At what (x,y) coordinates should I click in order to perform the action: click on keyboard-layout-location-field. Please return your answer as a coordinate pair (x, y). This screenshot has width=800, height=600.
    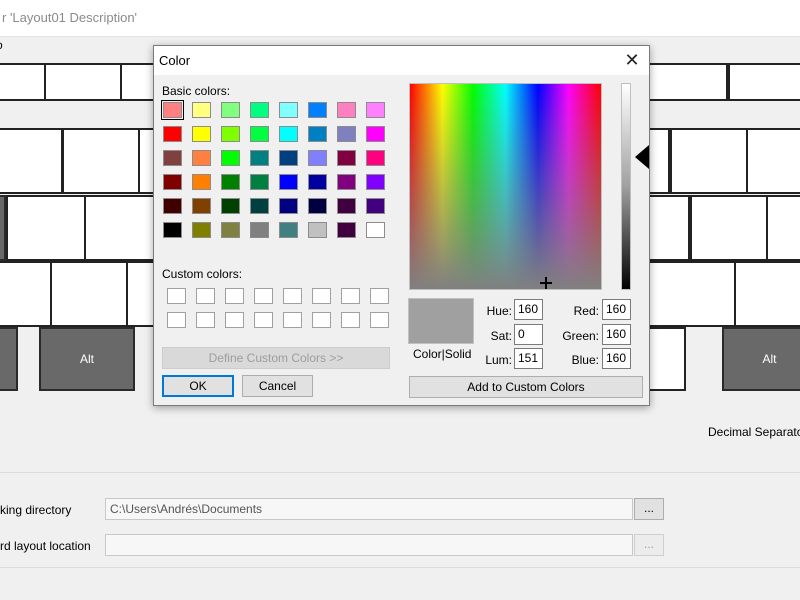
    Looking at the image, I should click on (369, 545).